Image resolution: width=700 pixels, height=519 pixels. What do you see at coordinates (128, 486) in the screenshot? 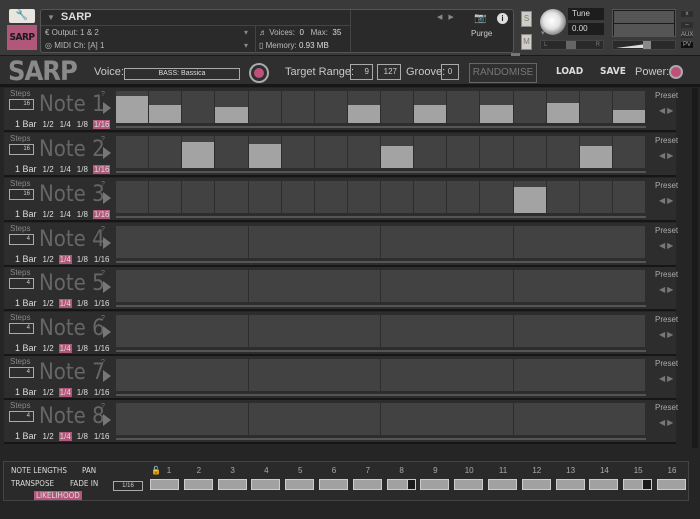
I see `length-selector: 1/16` at bounding box center [128, 486].